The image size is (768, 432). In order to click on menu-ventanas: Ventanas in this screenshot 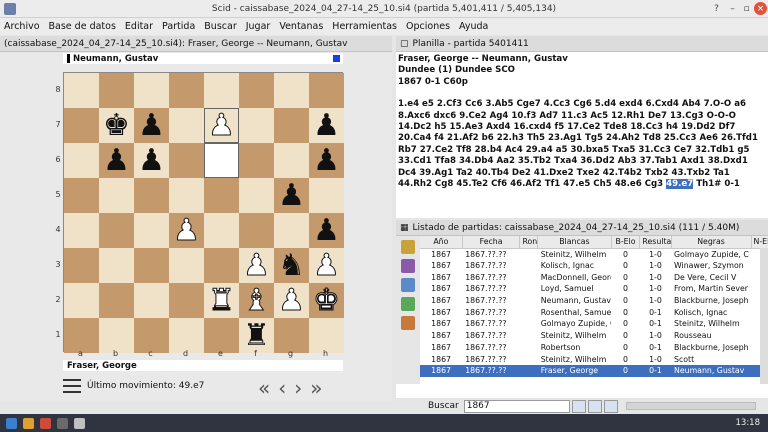, I will do `click(301, 26)`.